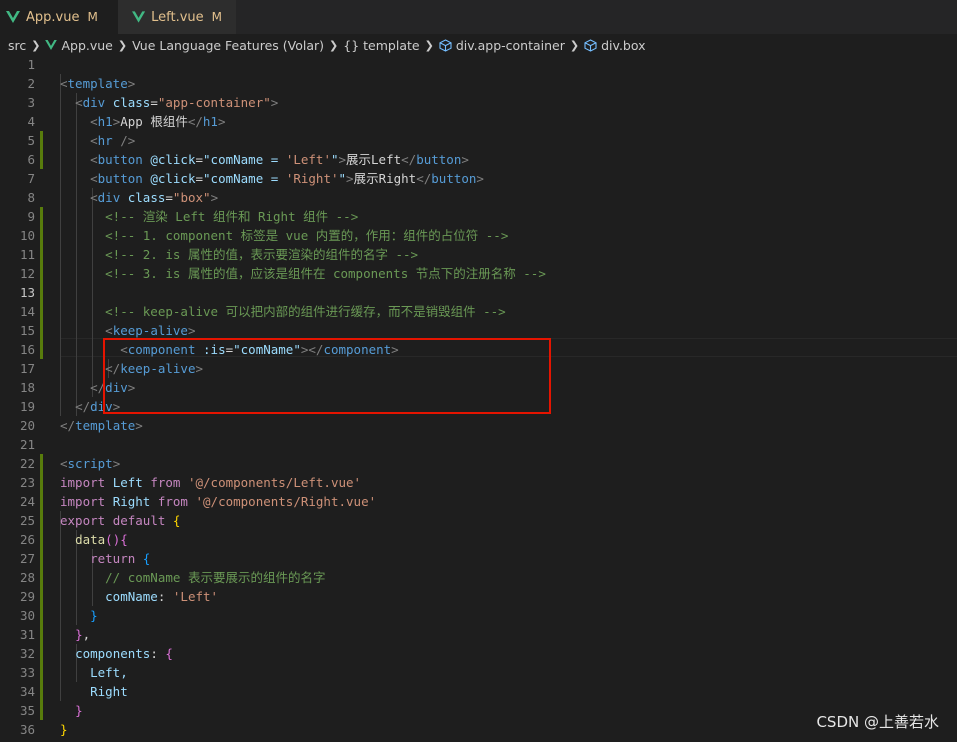 This screenshot has height=742, width=957. I want to click on line-number: 36, so click(17, 729).